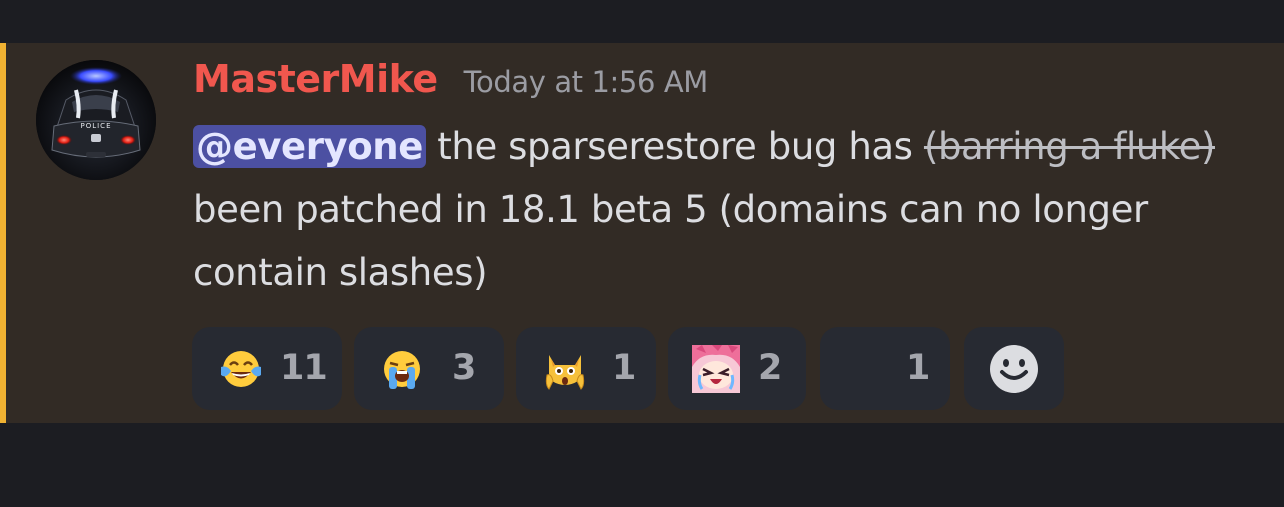  I want to click on message-text-part-1: the sparserestore bug has, so click(674, 146).